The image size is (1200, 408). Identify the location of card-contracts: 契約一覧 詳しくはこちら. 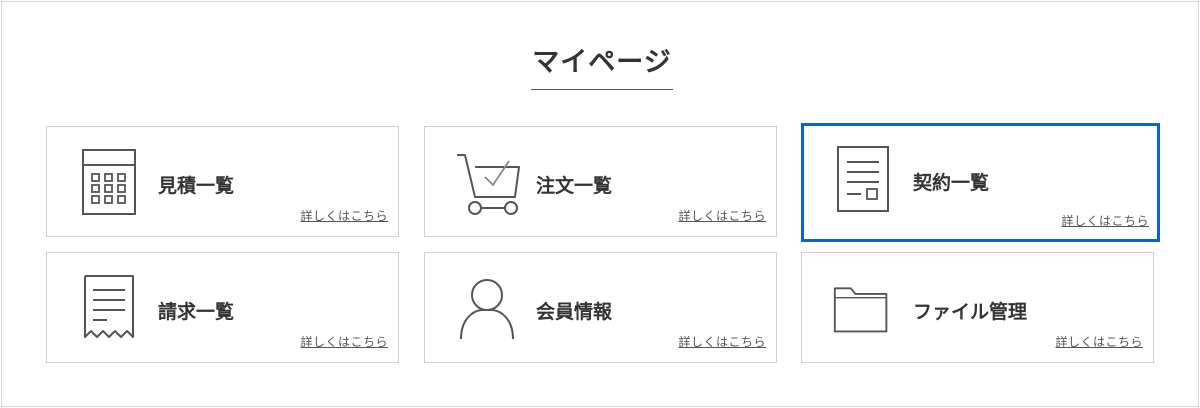
(980, 182).